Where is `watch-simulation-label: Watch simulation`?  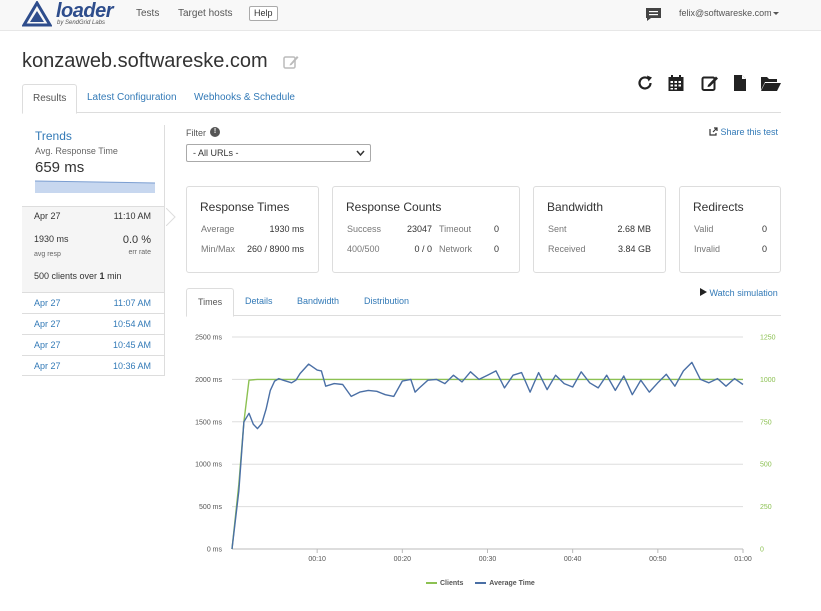 watch-simulation-label: Watch simulation is located at coordinates (743, 293).